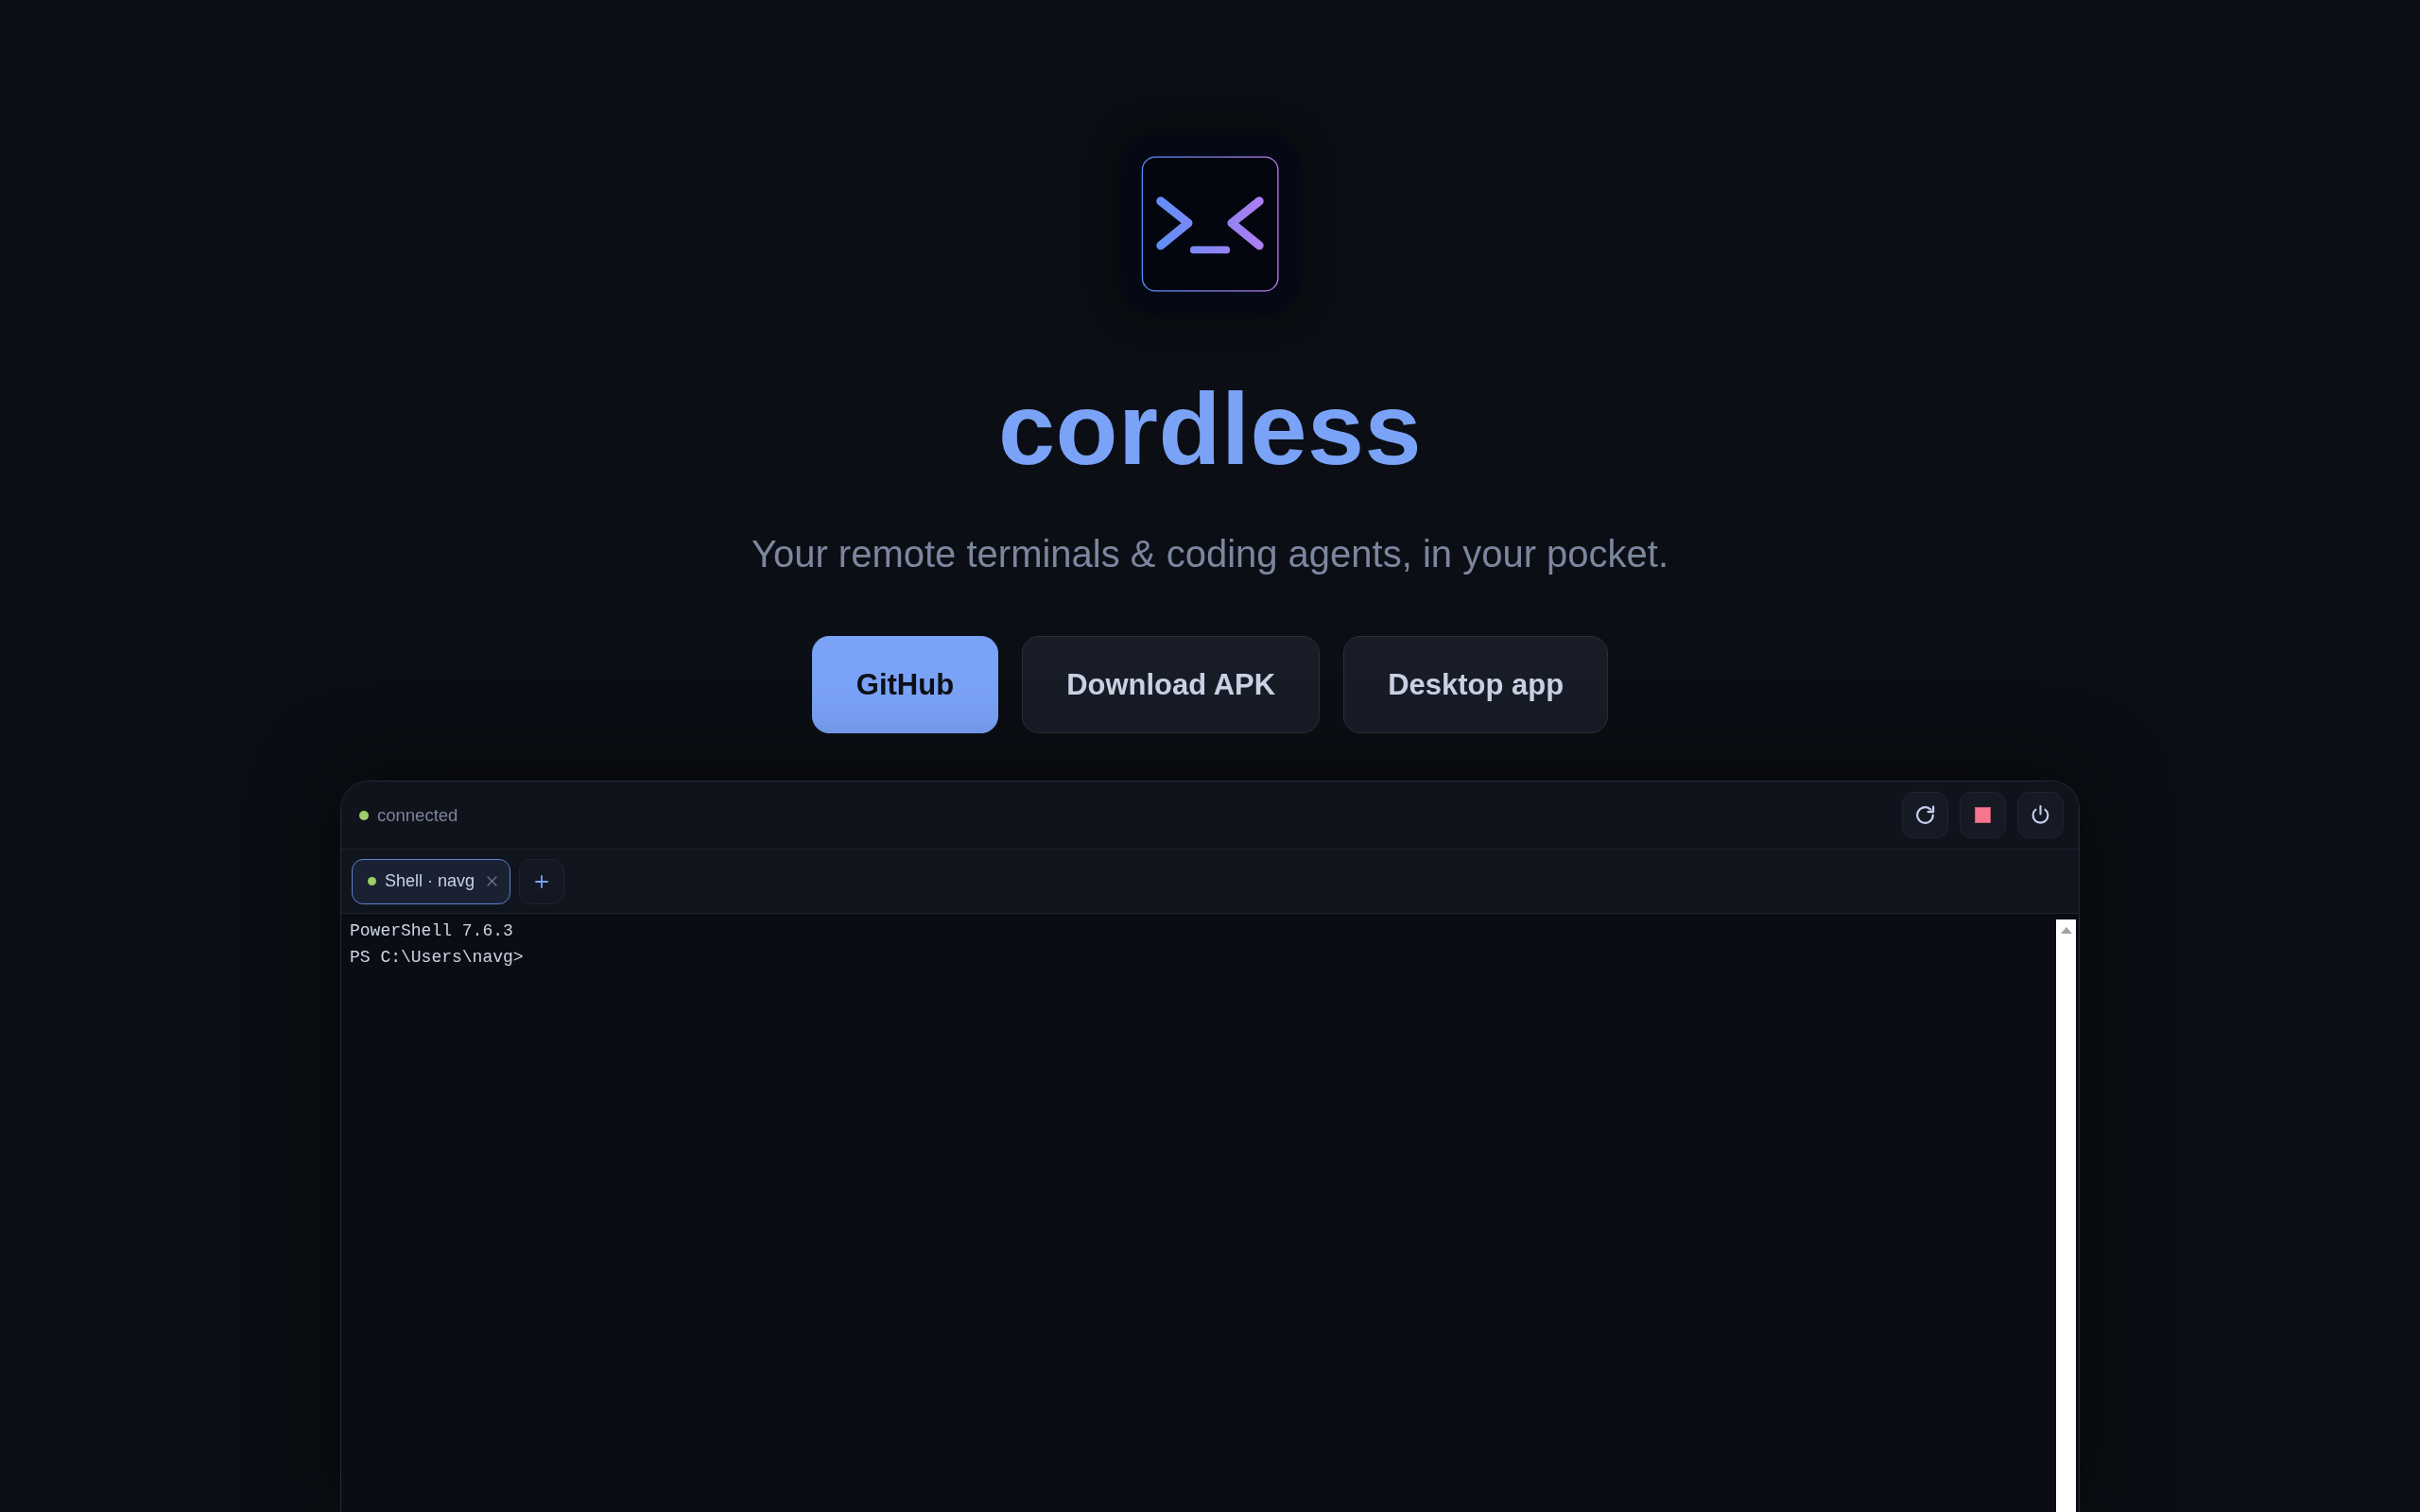 The height and width of the screenshot is (1512, 2420). I want to click on app-title: cordless, so click(1210, 429).